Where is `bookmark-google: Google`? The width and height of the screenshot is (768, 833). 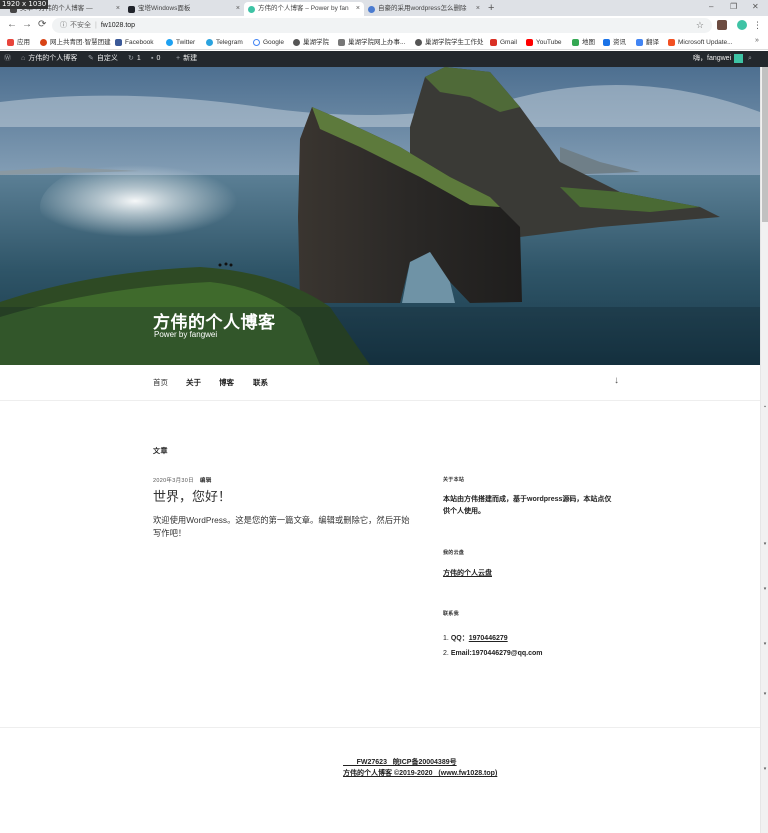 bookmark-google: Google is located at coordinates (268, 42).